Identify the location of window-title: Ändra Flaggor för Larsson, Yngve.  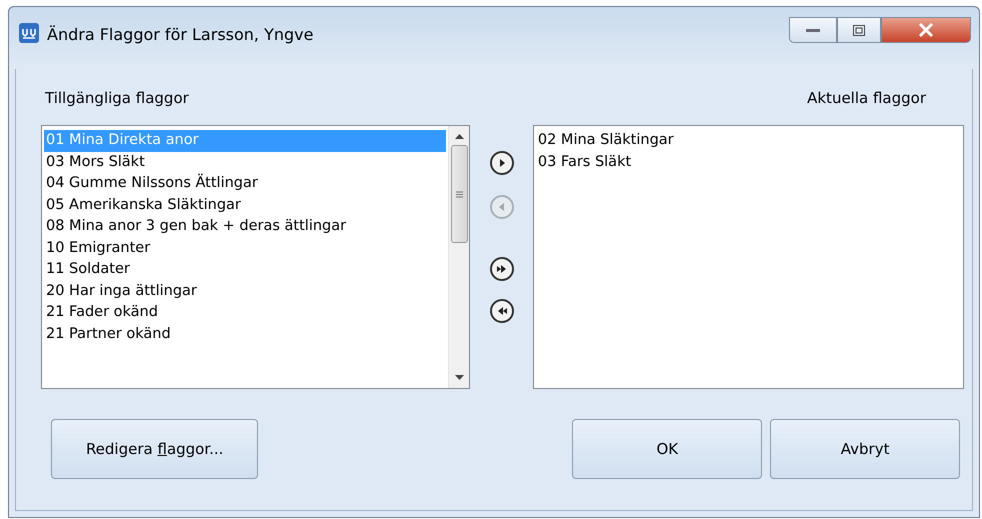
(180, 34).